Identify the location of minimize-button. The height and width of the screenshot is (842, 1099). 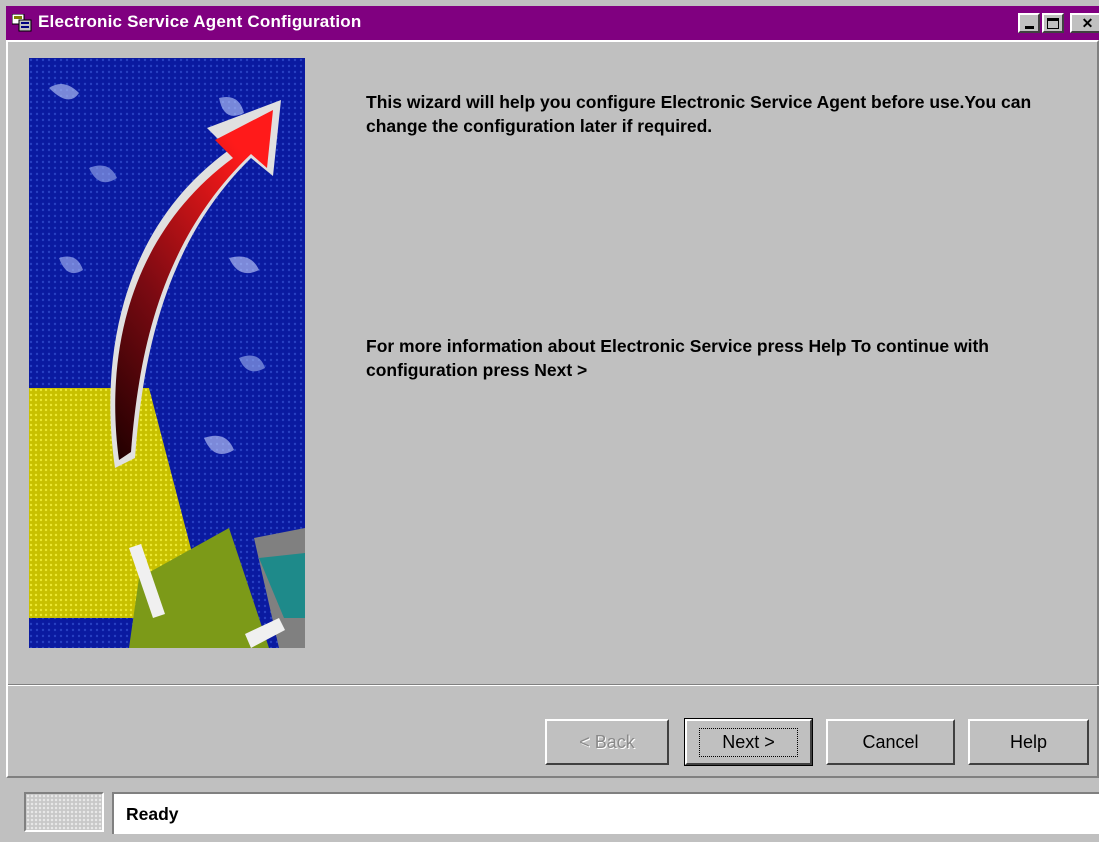
(1029, 23).